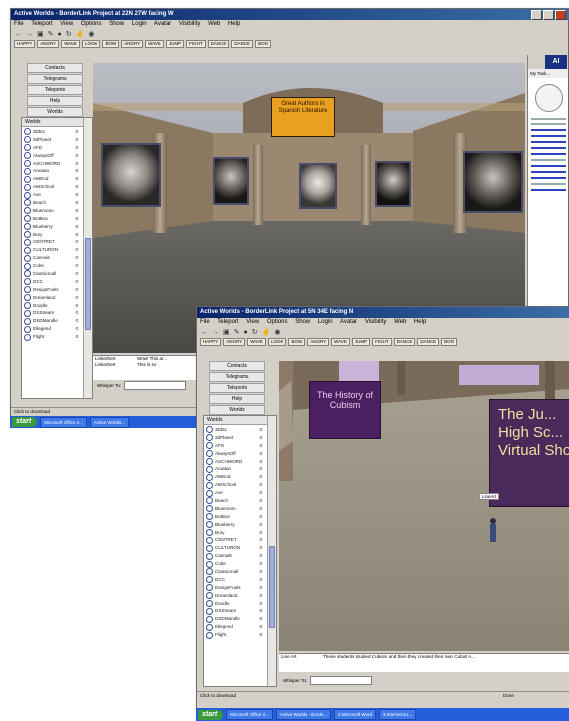  What do you see at coordinates (52, 235) in the screenshot?
I see `world-list-item: Bury 0` at bounding box center [52, 235].